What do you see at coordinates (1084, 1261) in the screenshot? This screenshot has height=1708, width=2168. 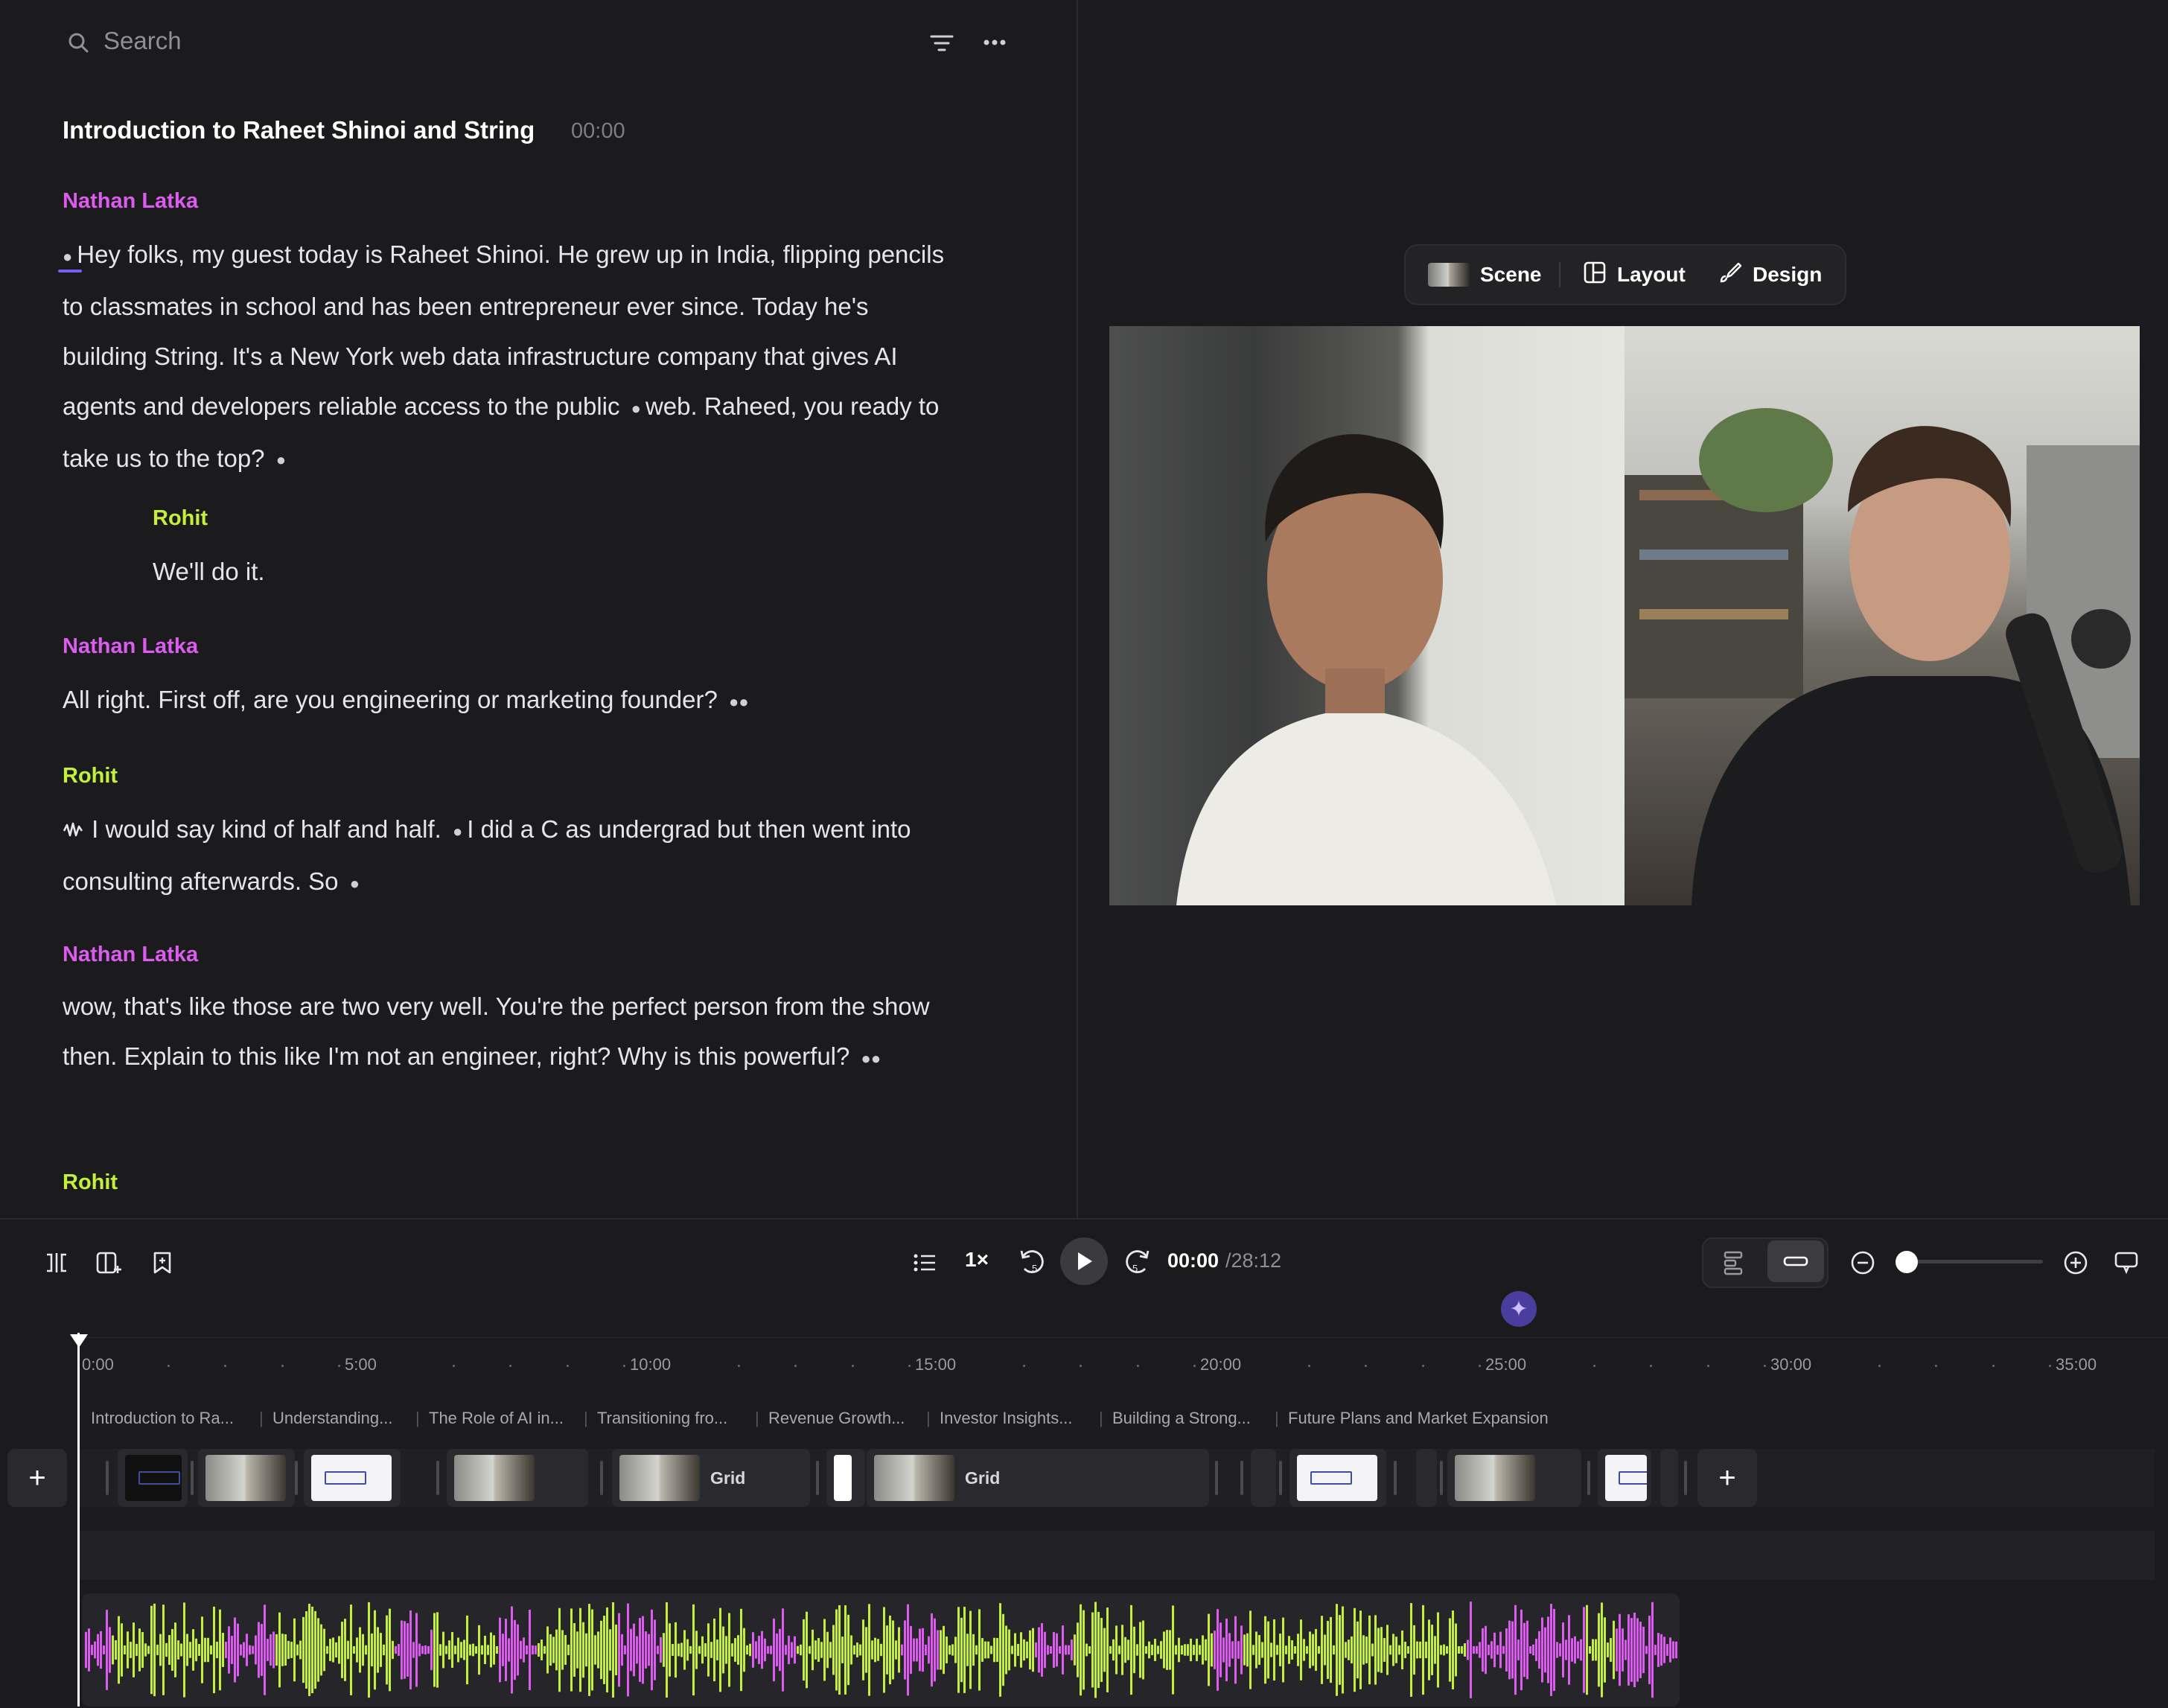 I see `play-button` at bounding box center [1084, 1261].